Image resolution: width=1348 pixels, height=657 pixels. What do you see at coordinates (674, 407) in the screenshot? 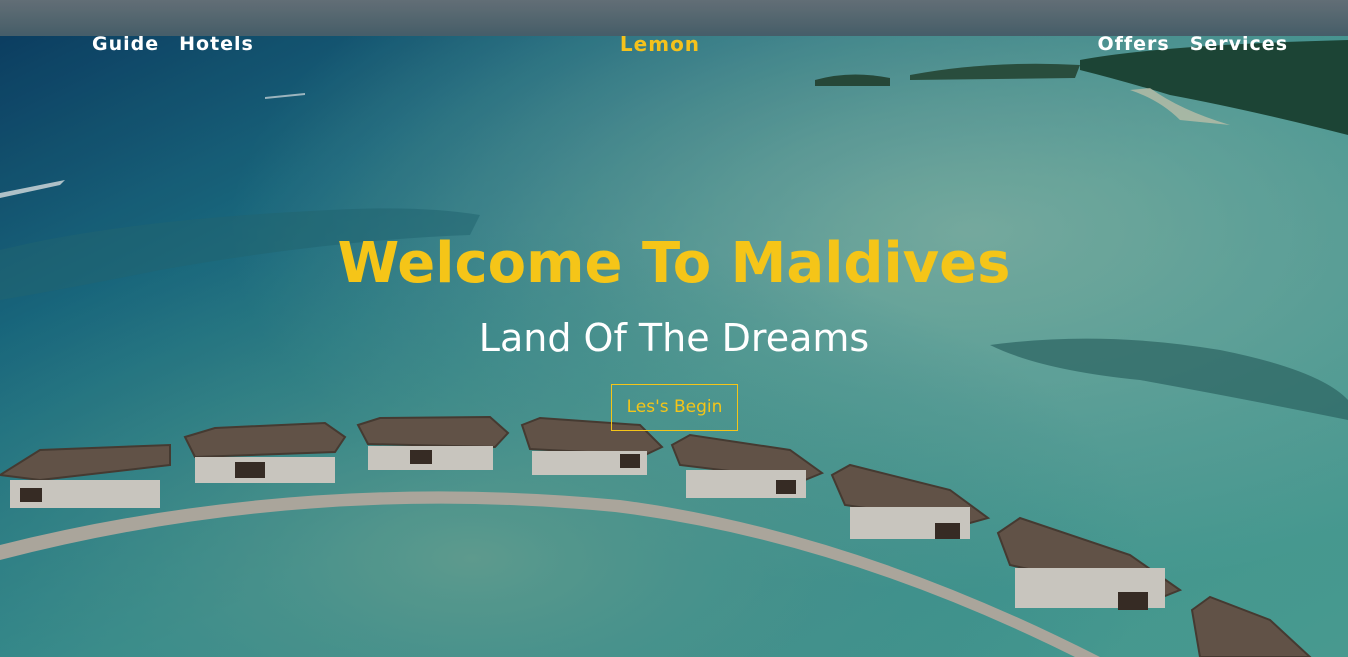
I see `begin-button: Les's Begin` at bounding box center [674, 407].